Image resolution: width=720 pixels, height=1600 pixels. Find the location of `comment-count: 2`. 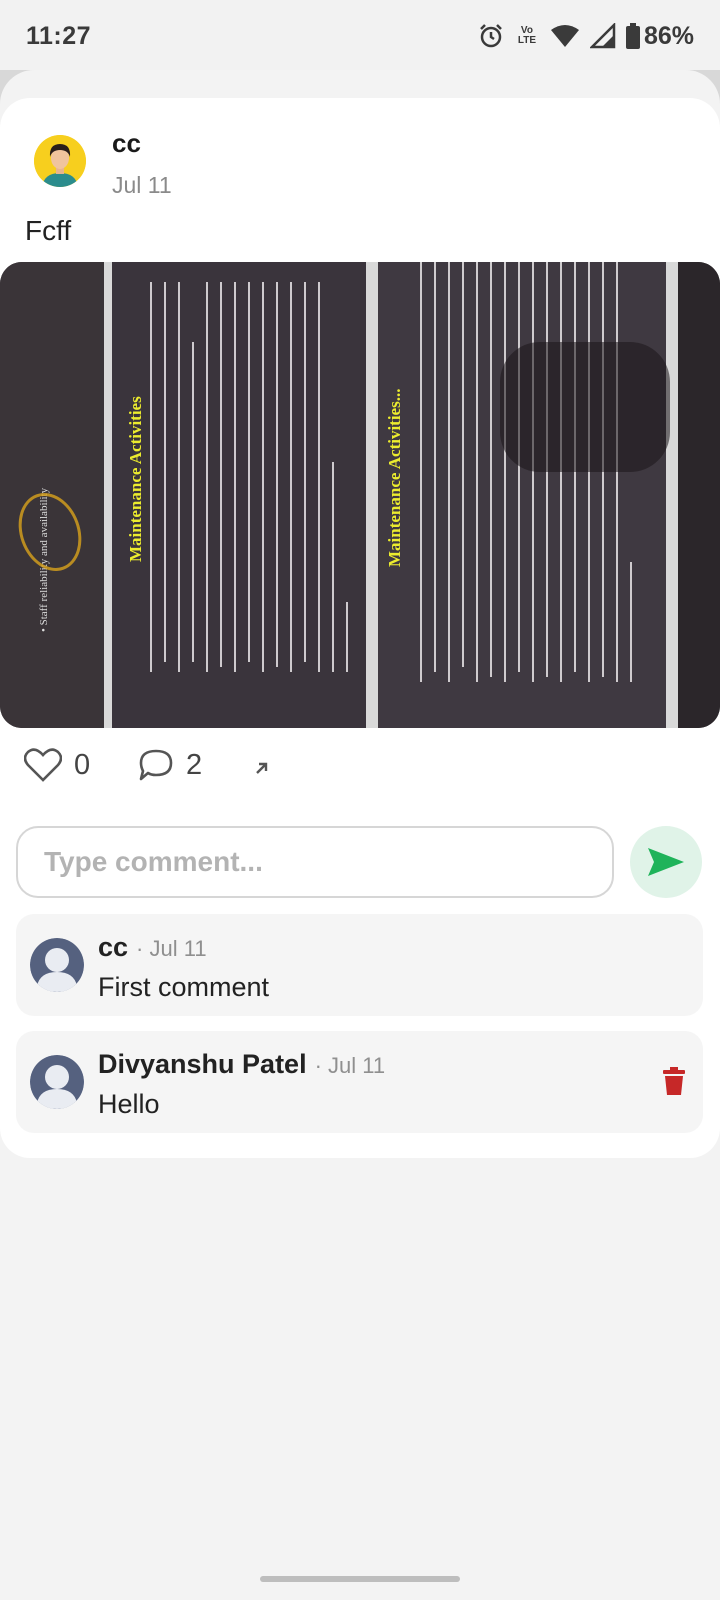

comment-count: 2 is located at coordinates (194, 764).